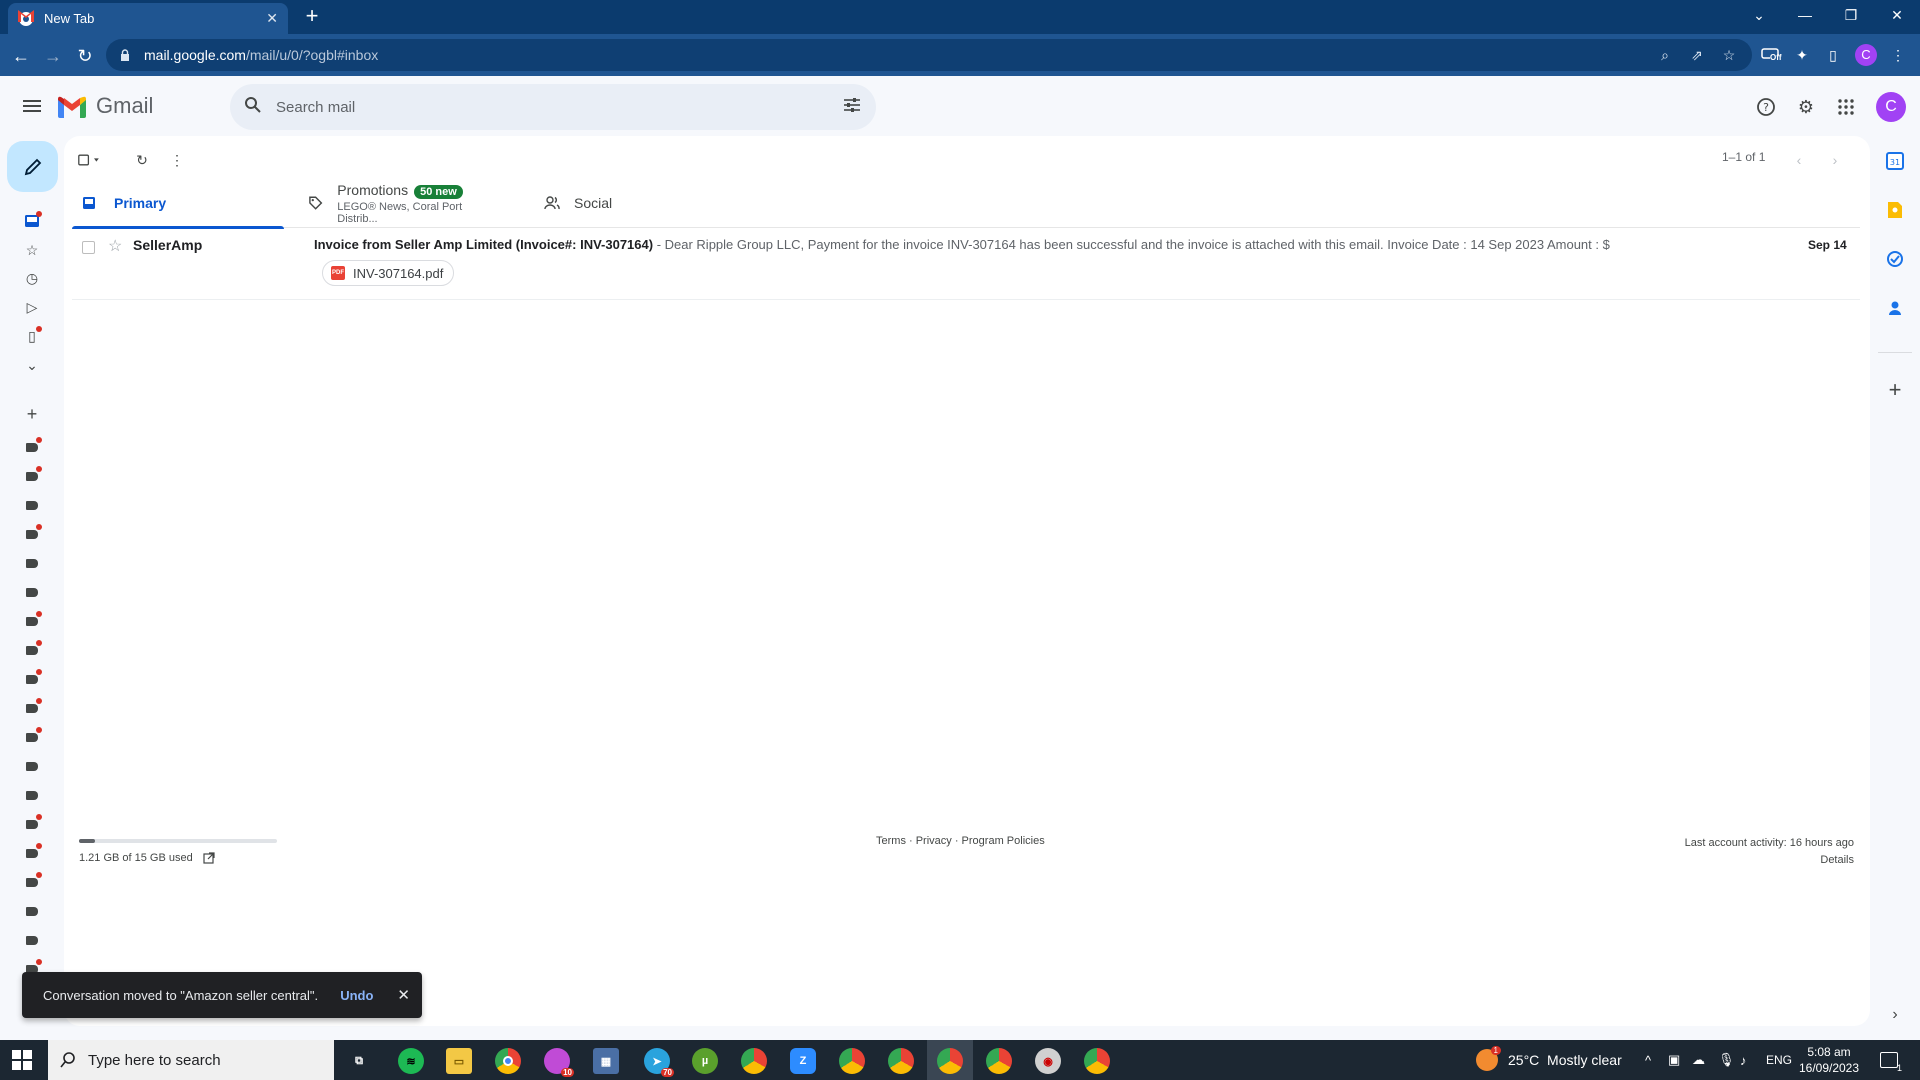  I want to click on tab-search-icon: ⌄, so click(1759, 15).